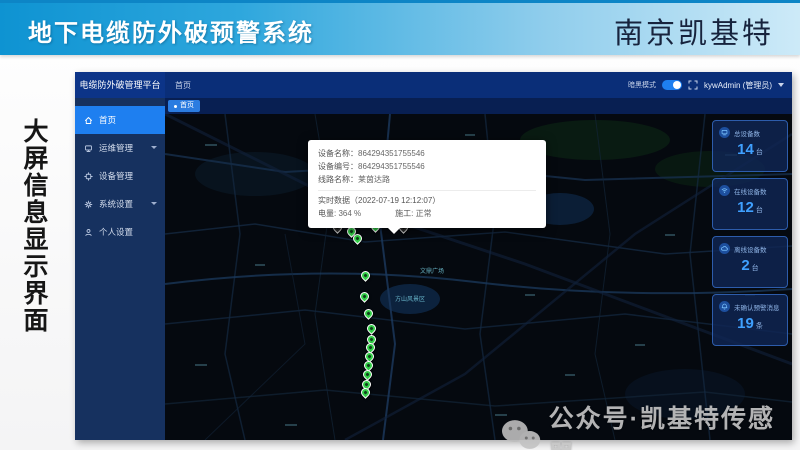 This screenshot has width=800, height=450. I want to click on watermark-text: 公众号·凯基特传感器, so click(661, 427).